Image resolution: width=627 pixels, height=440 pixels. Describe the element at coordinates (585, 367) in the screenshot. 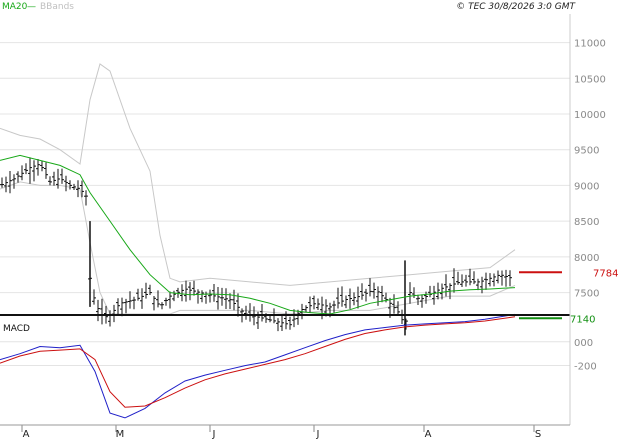

I see `macd-y-tick-label: -200` at that location.